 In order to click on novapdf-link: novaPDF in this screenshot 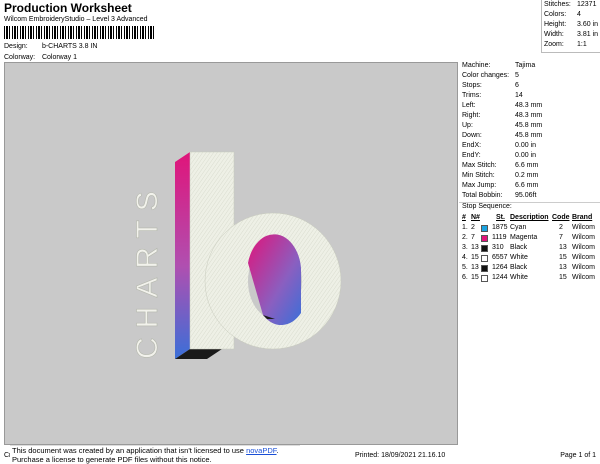, I will do `click(261, 450)`.